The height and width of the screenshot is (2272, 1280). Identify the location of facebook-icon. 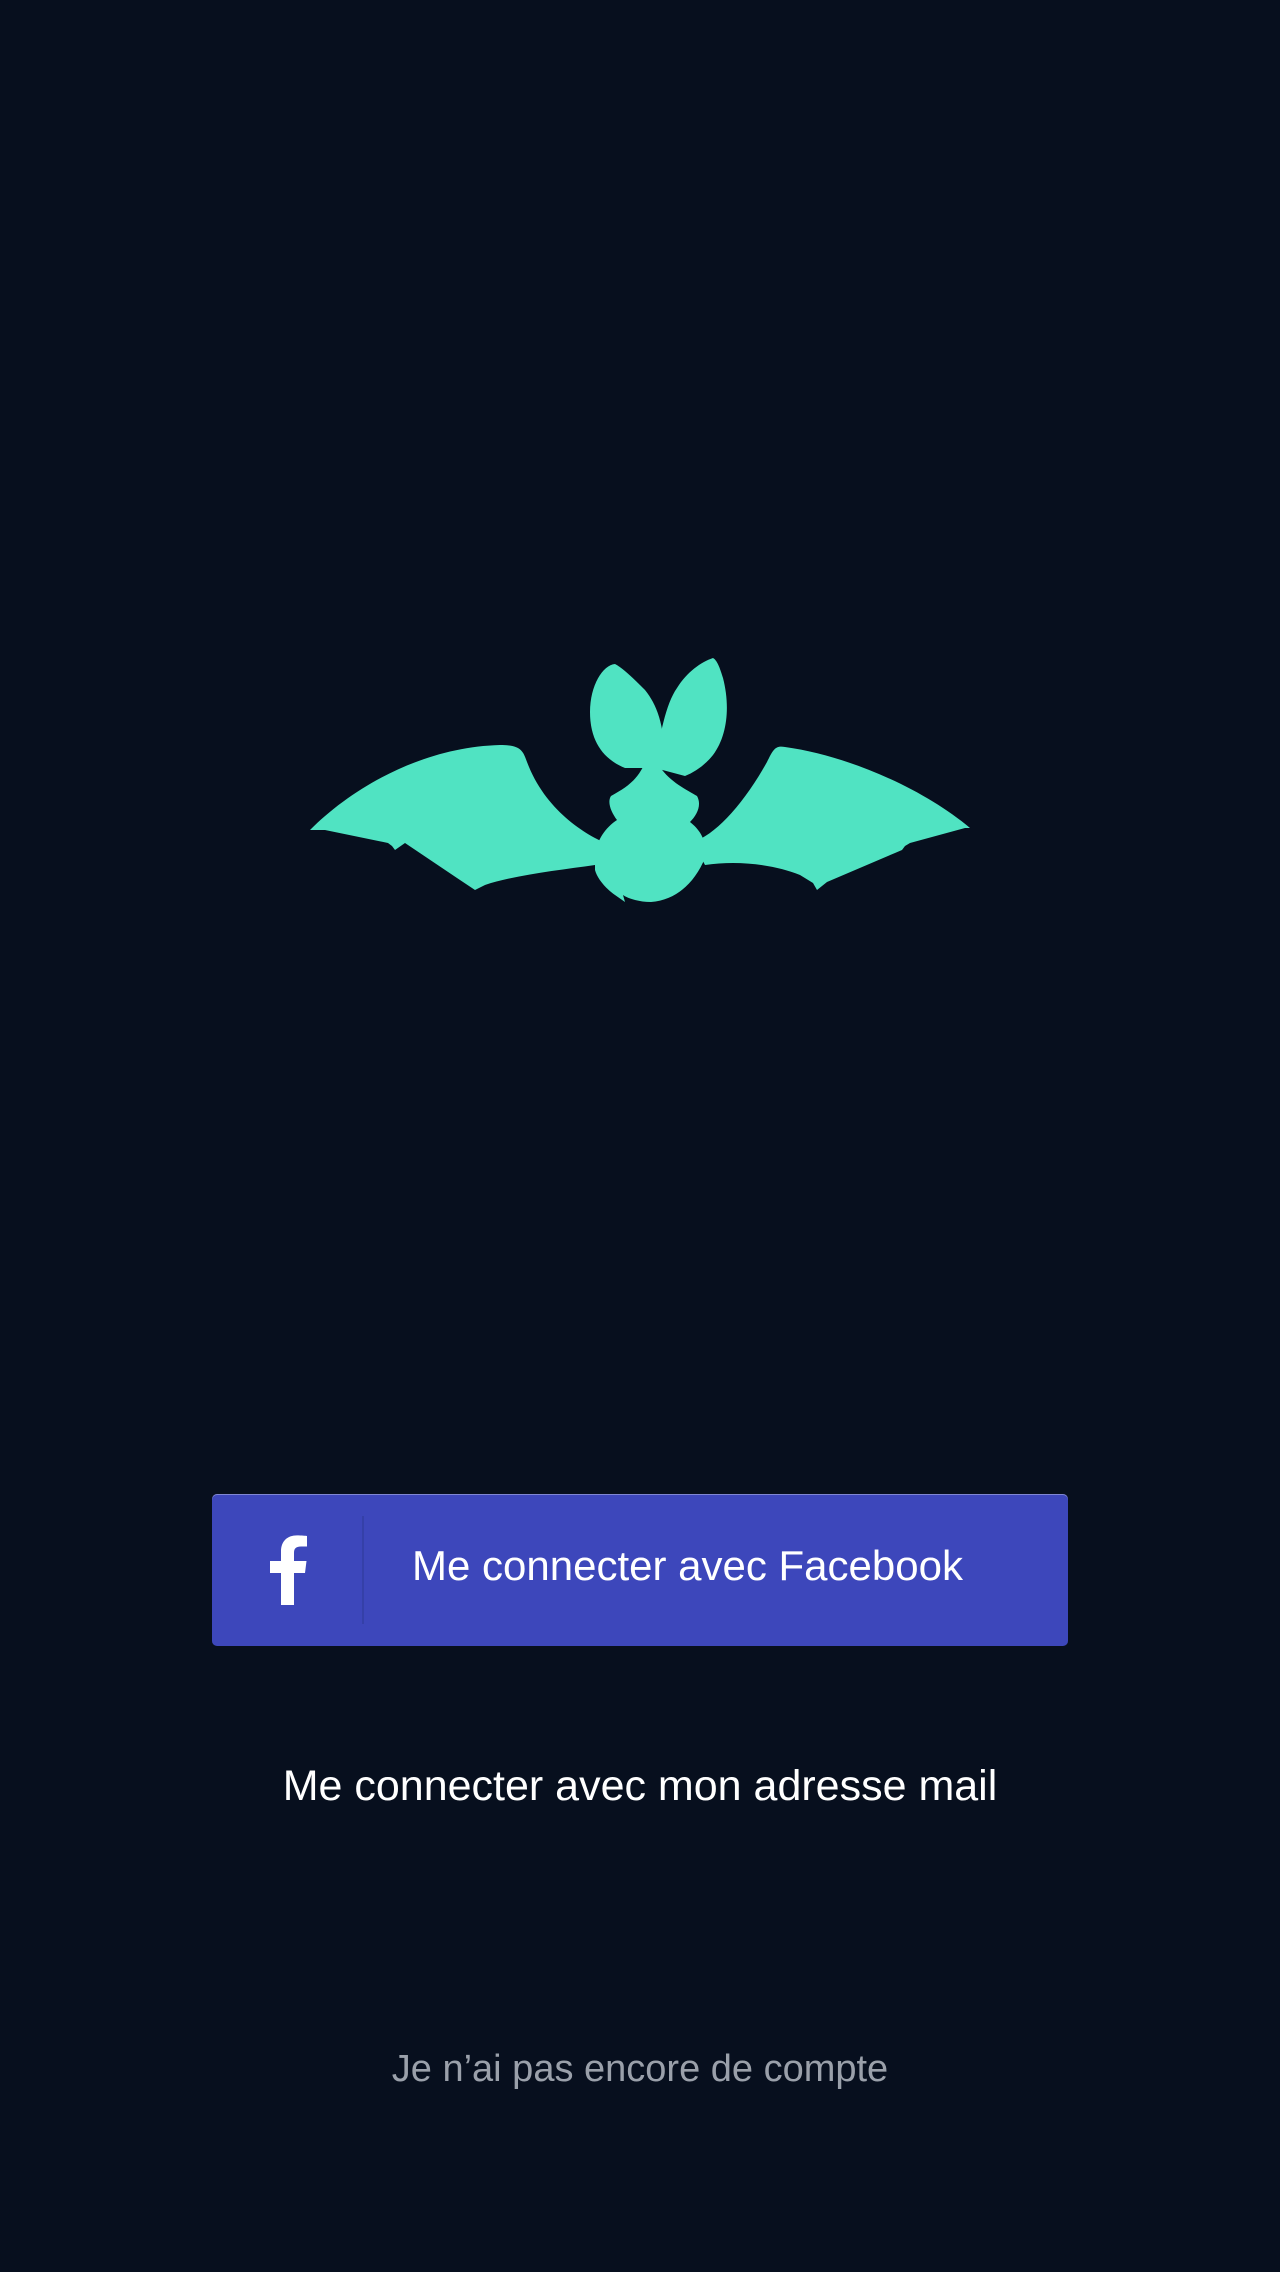
(288, 1570).